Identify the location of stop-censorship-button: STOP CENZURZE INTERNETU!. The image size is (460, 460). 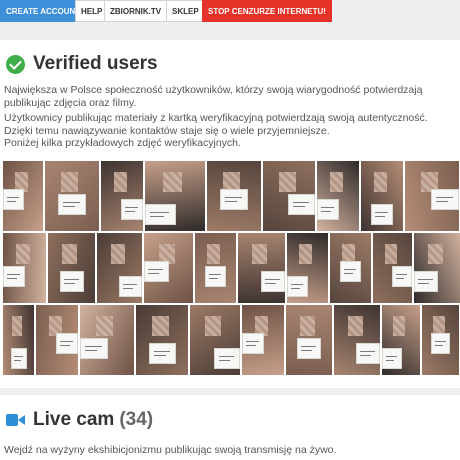
(267, 11).